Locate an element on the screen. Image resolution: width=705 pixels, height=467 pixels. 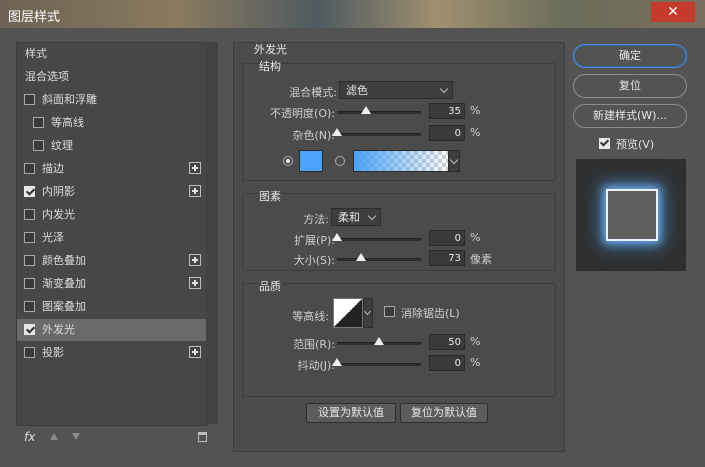
texture-checkbox is located at coordinates (38, 145).